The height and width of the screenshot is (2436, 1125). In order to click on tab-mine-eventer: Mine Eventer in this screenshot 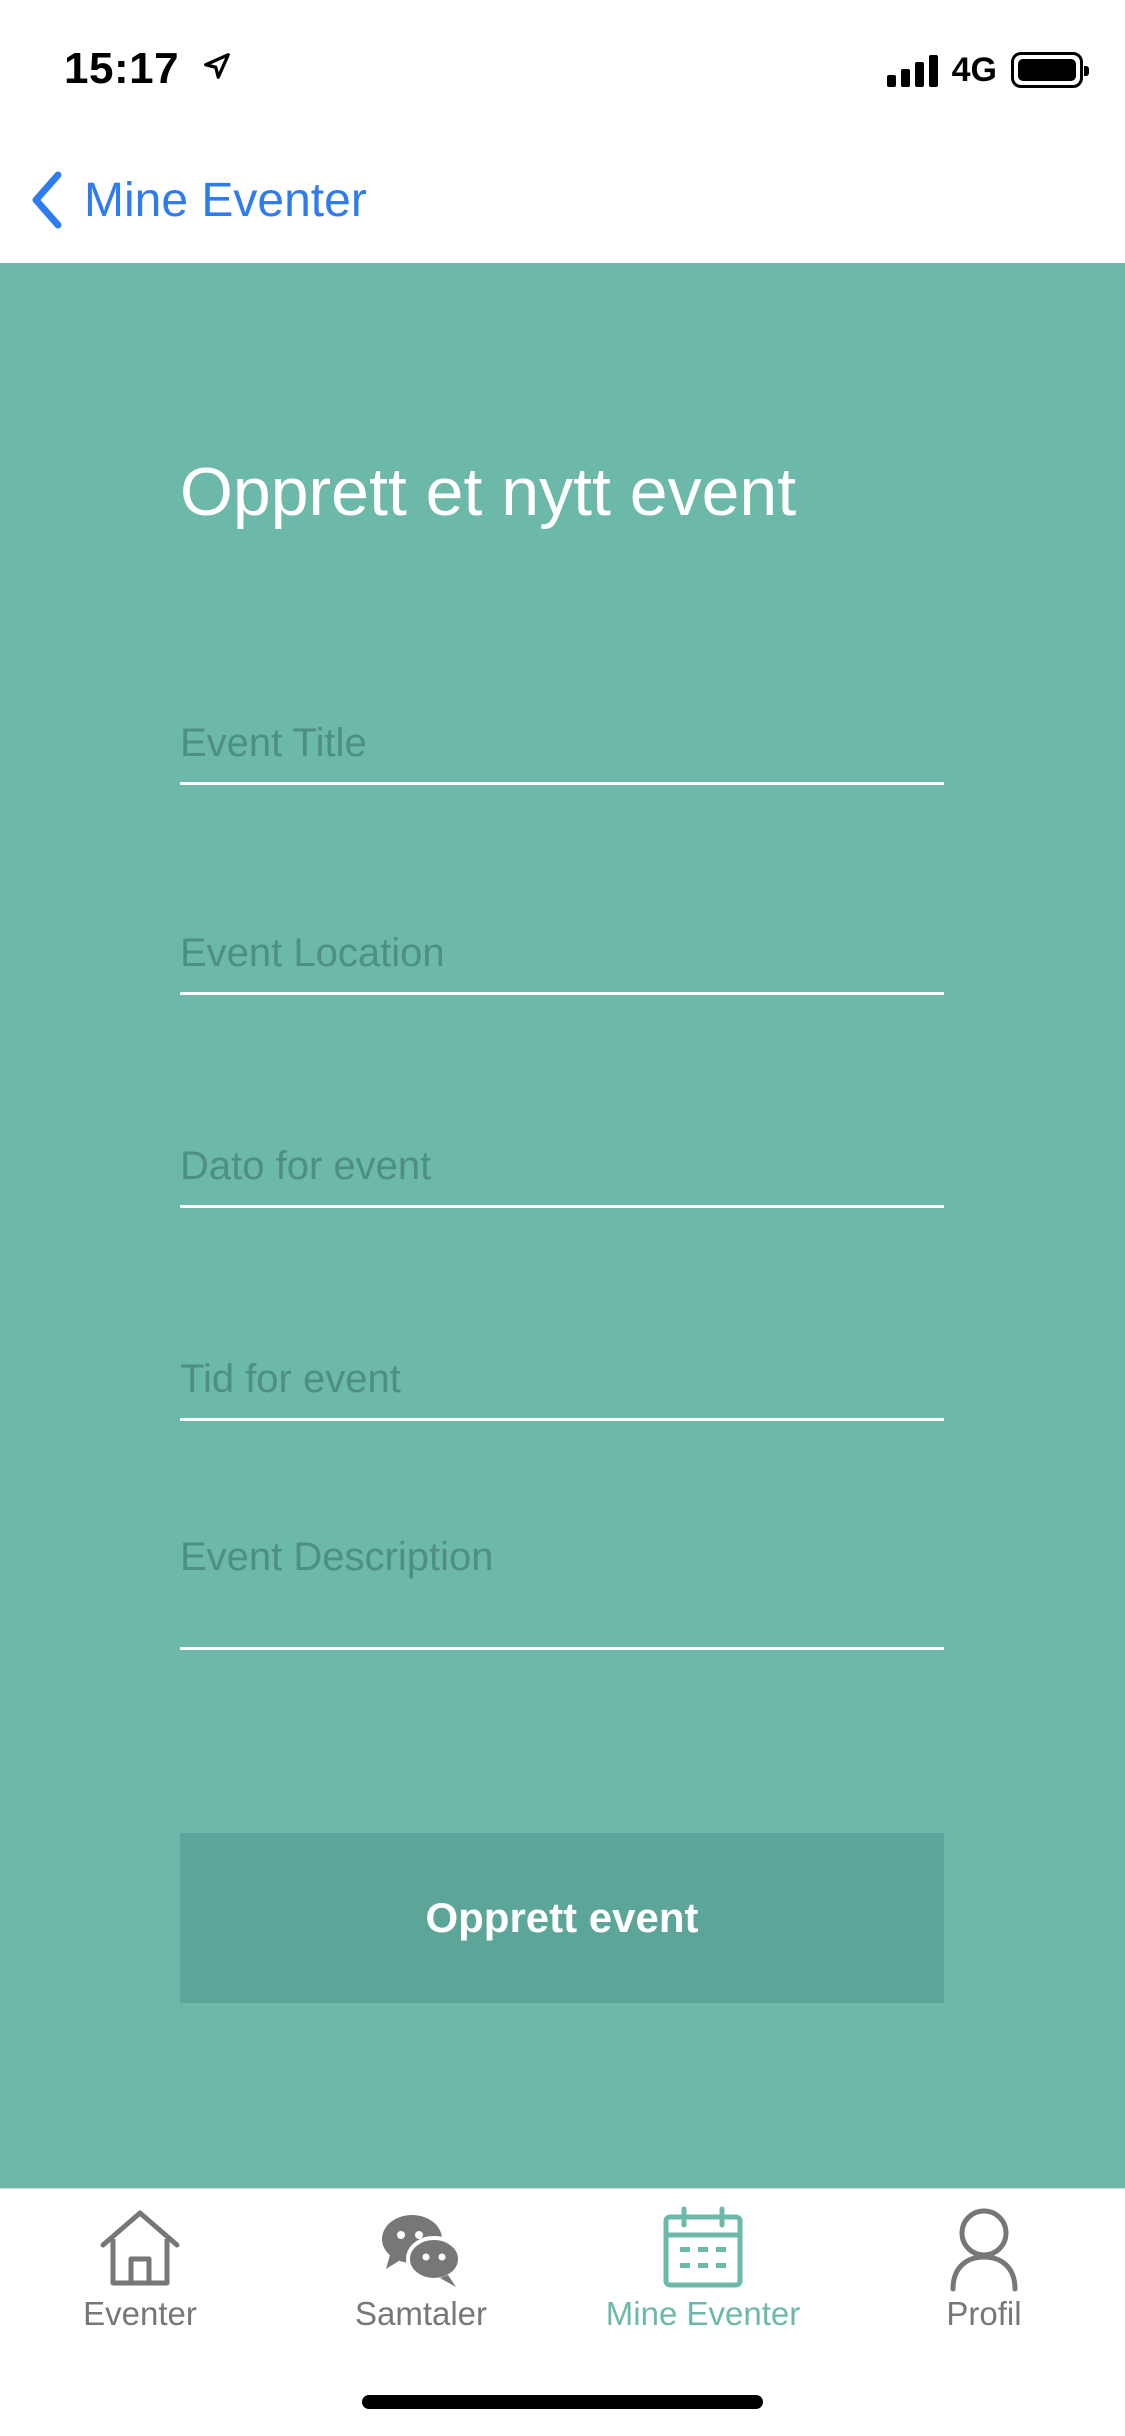, I will do `click(703, 2268)`.